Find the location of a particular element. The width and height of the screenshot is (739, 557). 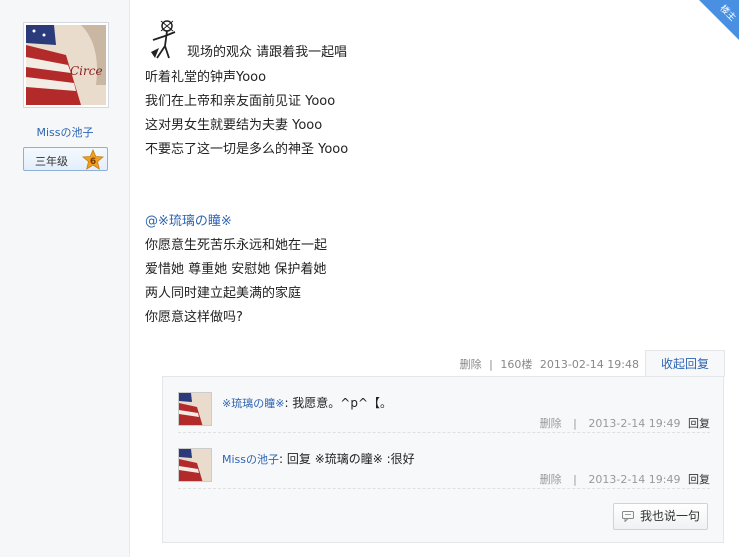

level-badge: 三年级 6 is located at coordinates (65, 159).